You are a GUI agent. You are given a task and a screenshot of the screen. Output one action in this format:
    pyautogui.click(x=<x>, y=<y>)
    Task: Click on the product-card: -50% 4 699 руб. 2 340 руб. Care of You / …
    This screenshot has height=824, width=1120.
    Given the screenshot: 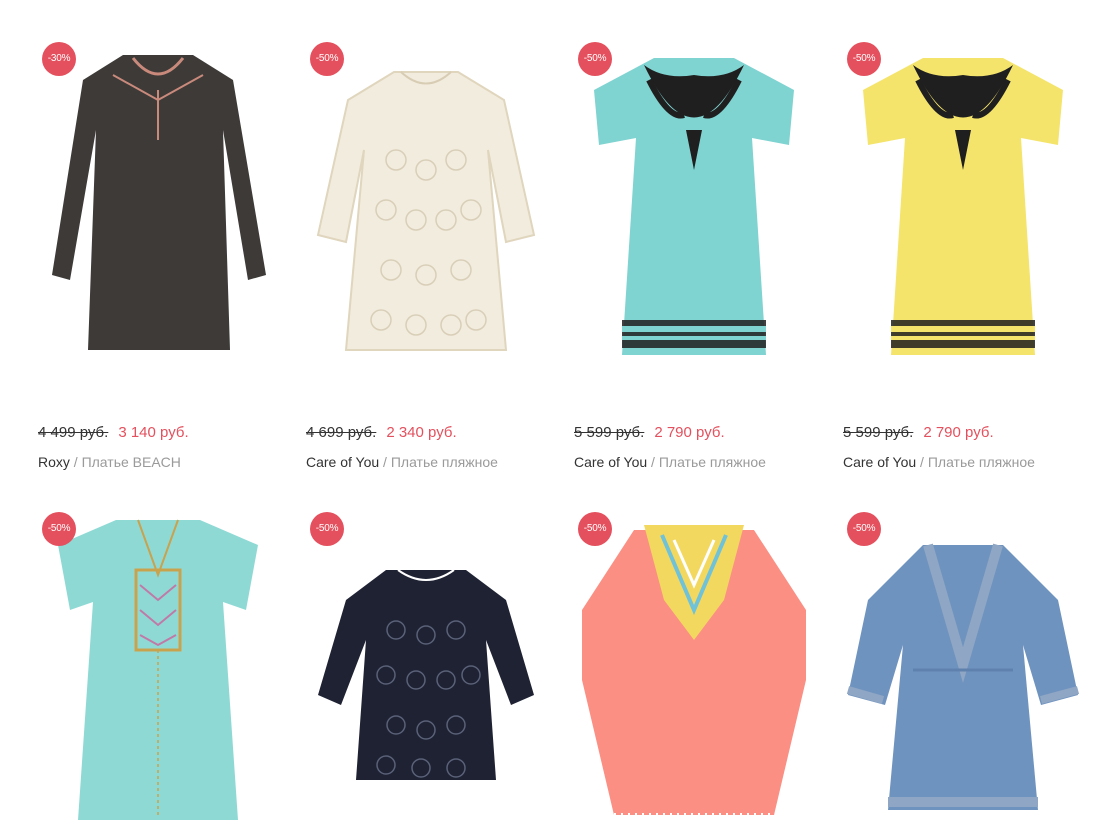 What is the action you would take?
    pyautogui.click(x=426, y=245)
    